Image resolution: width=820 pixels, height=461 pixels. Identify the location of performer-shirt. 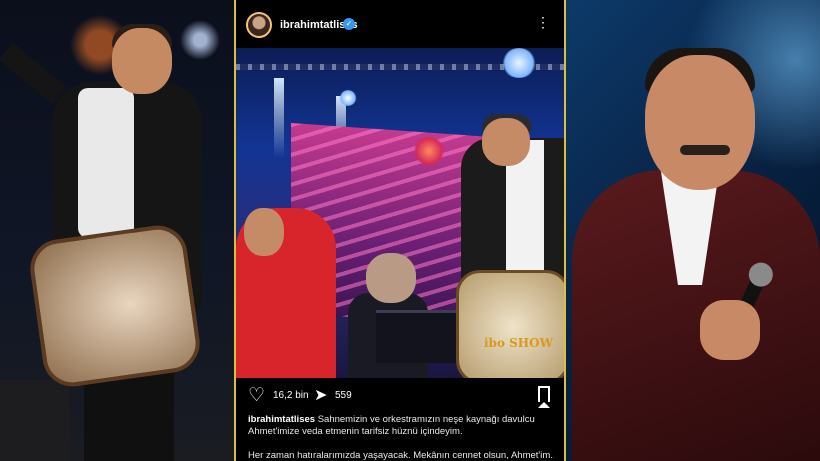
(106, 163).